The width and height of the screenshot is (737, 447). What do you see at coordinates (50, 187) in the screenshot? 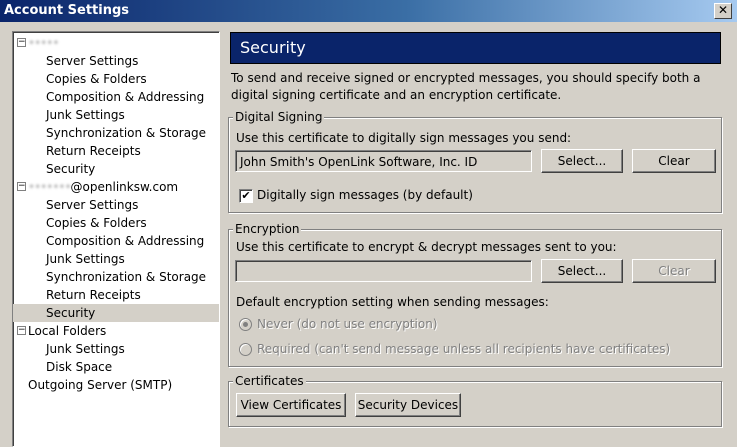
I see `account-2-label-hidden: •••••••` at bounding box center [50, 187].